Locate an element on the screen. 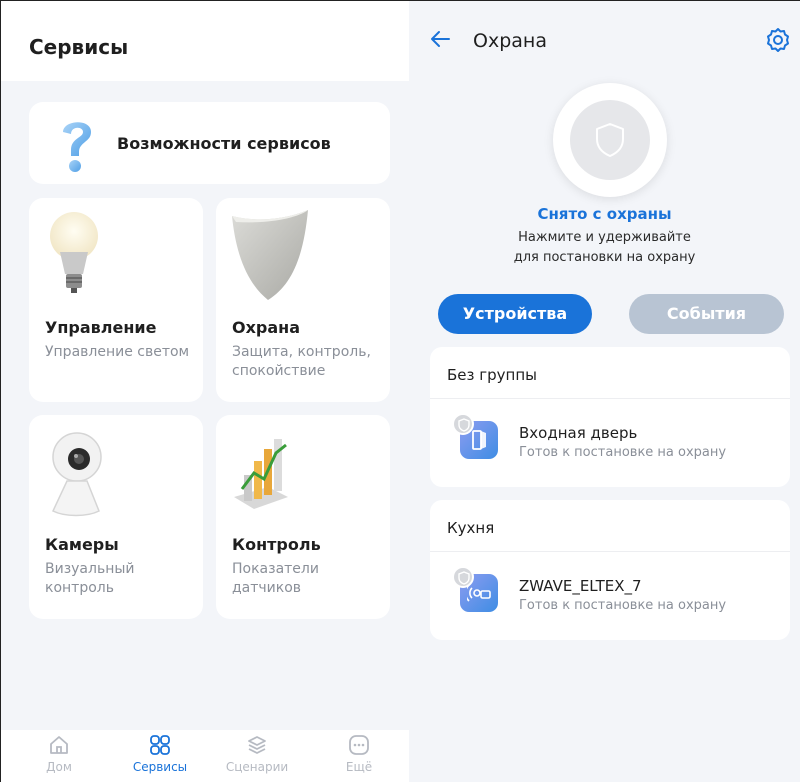 The image size is (800, 782). group-title: Без группы is located at coordinates (492, 375).